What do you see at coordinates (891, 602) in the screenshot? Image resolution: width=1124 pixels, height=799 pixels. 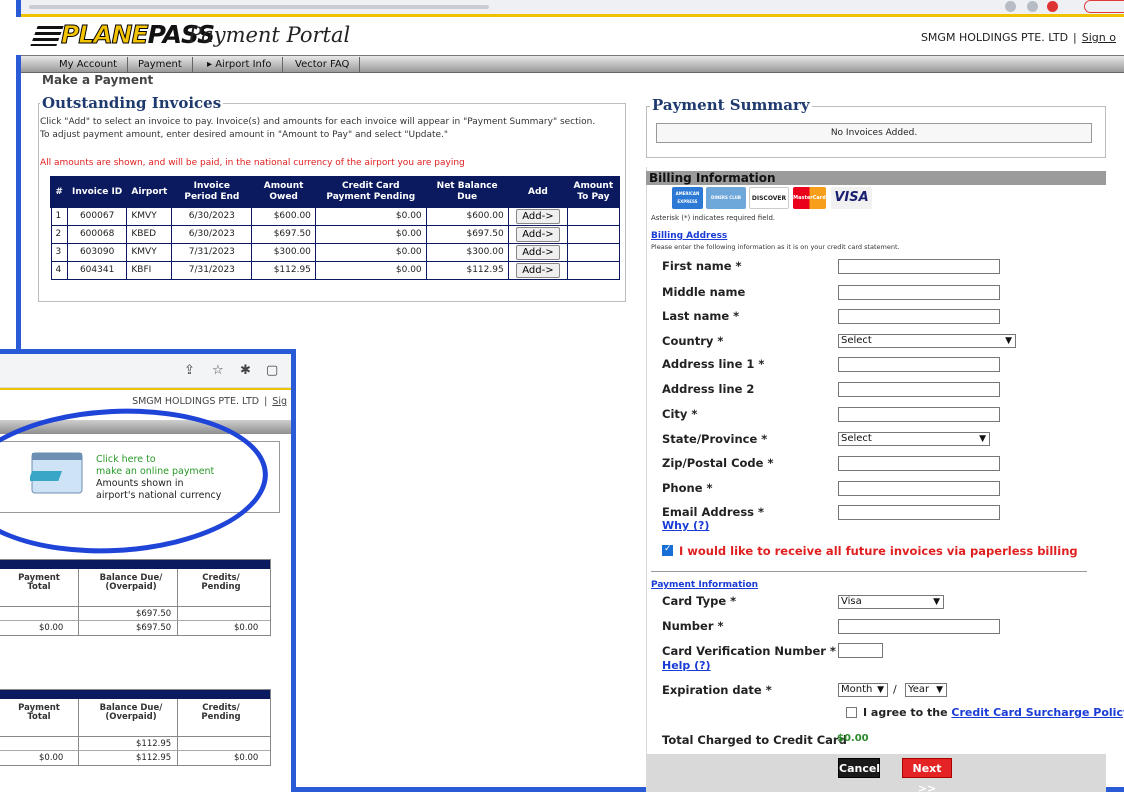 I see `card-type-select: Visa ▼` at bounding box center [891, 602].